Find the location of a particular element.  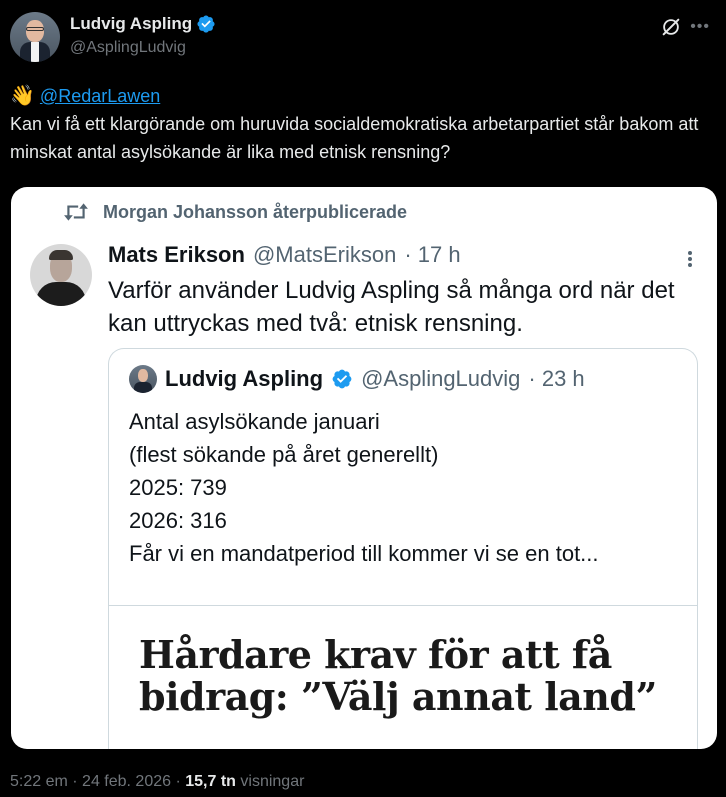

embedded-author-name: Mats Erikson is located at coordinates (176, 255).